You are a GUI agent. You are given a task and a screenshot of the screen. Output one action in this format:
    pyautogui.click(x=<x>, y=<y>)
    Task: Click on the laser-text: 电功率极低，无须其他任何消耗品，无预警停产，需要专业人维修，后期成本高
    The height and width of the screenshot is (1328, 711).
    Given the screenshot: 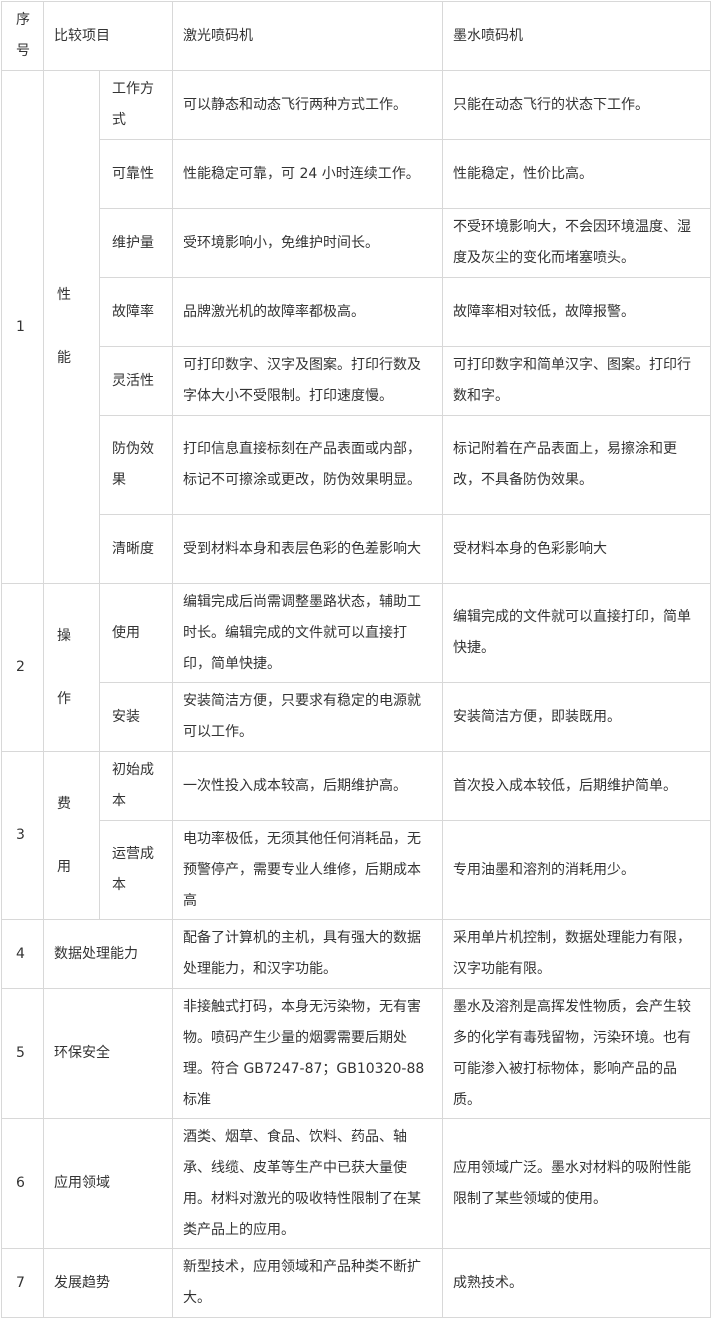 What is the action you would take?
    pyautogui.click(x=302, y=869)
    